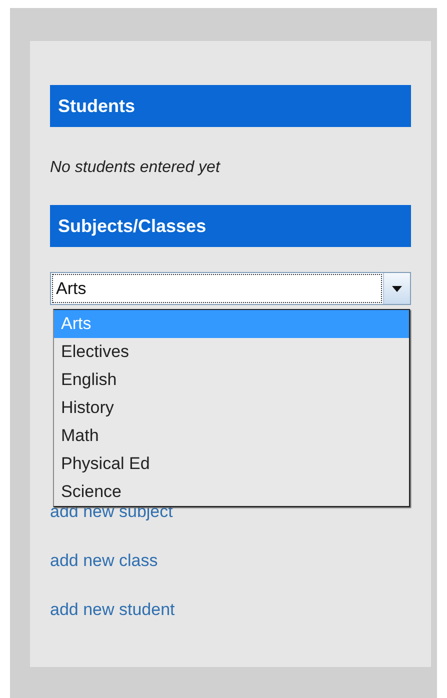  I want to click on empty-message: No students entered yet, so click(136, 168).